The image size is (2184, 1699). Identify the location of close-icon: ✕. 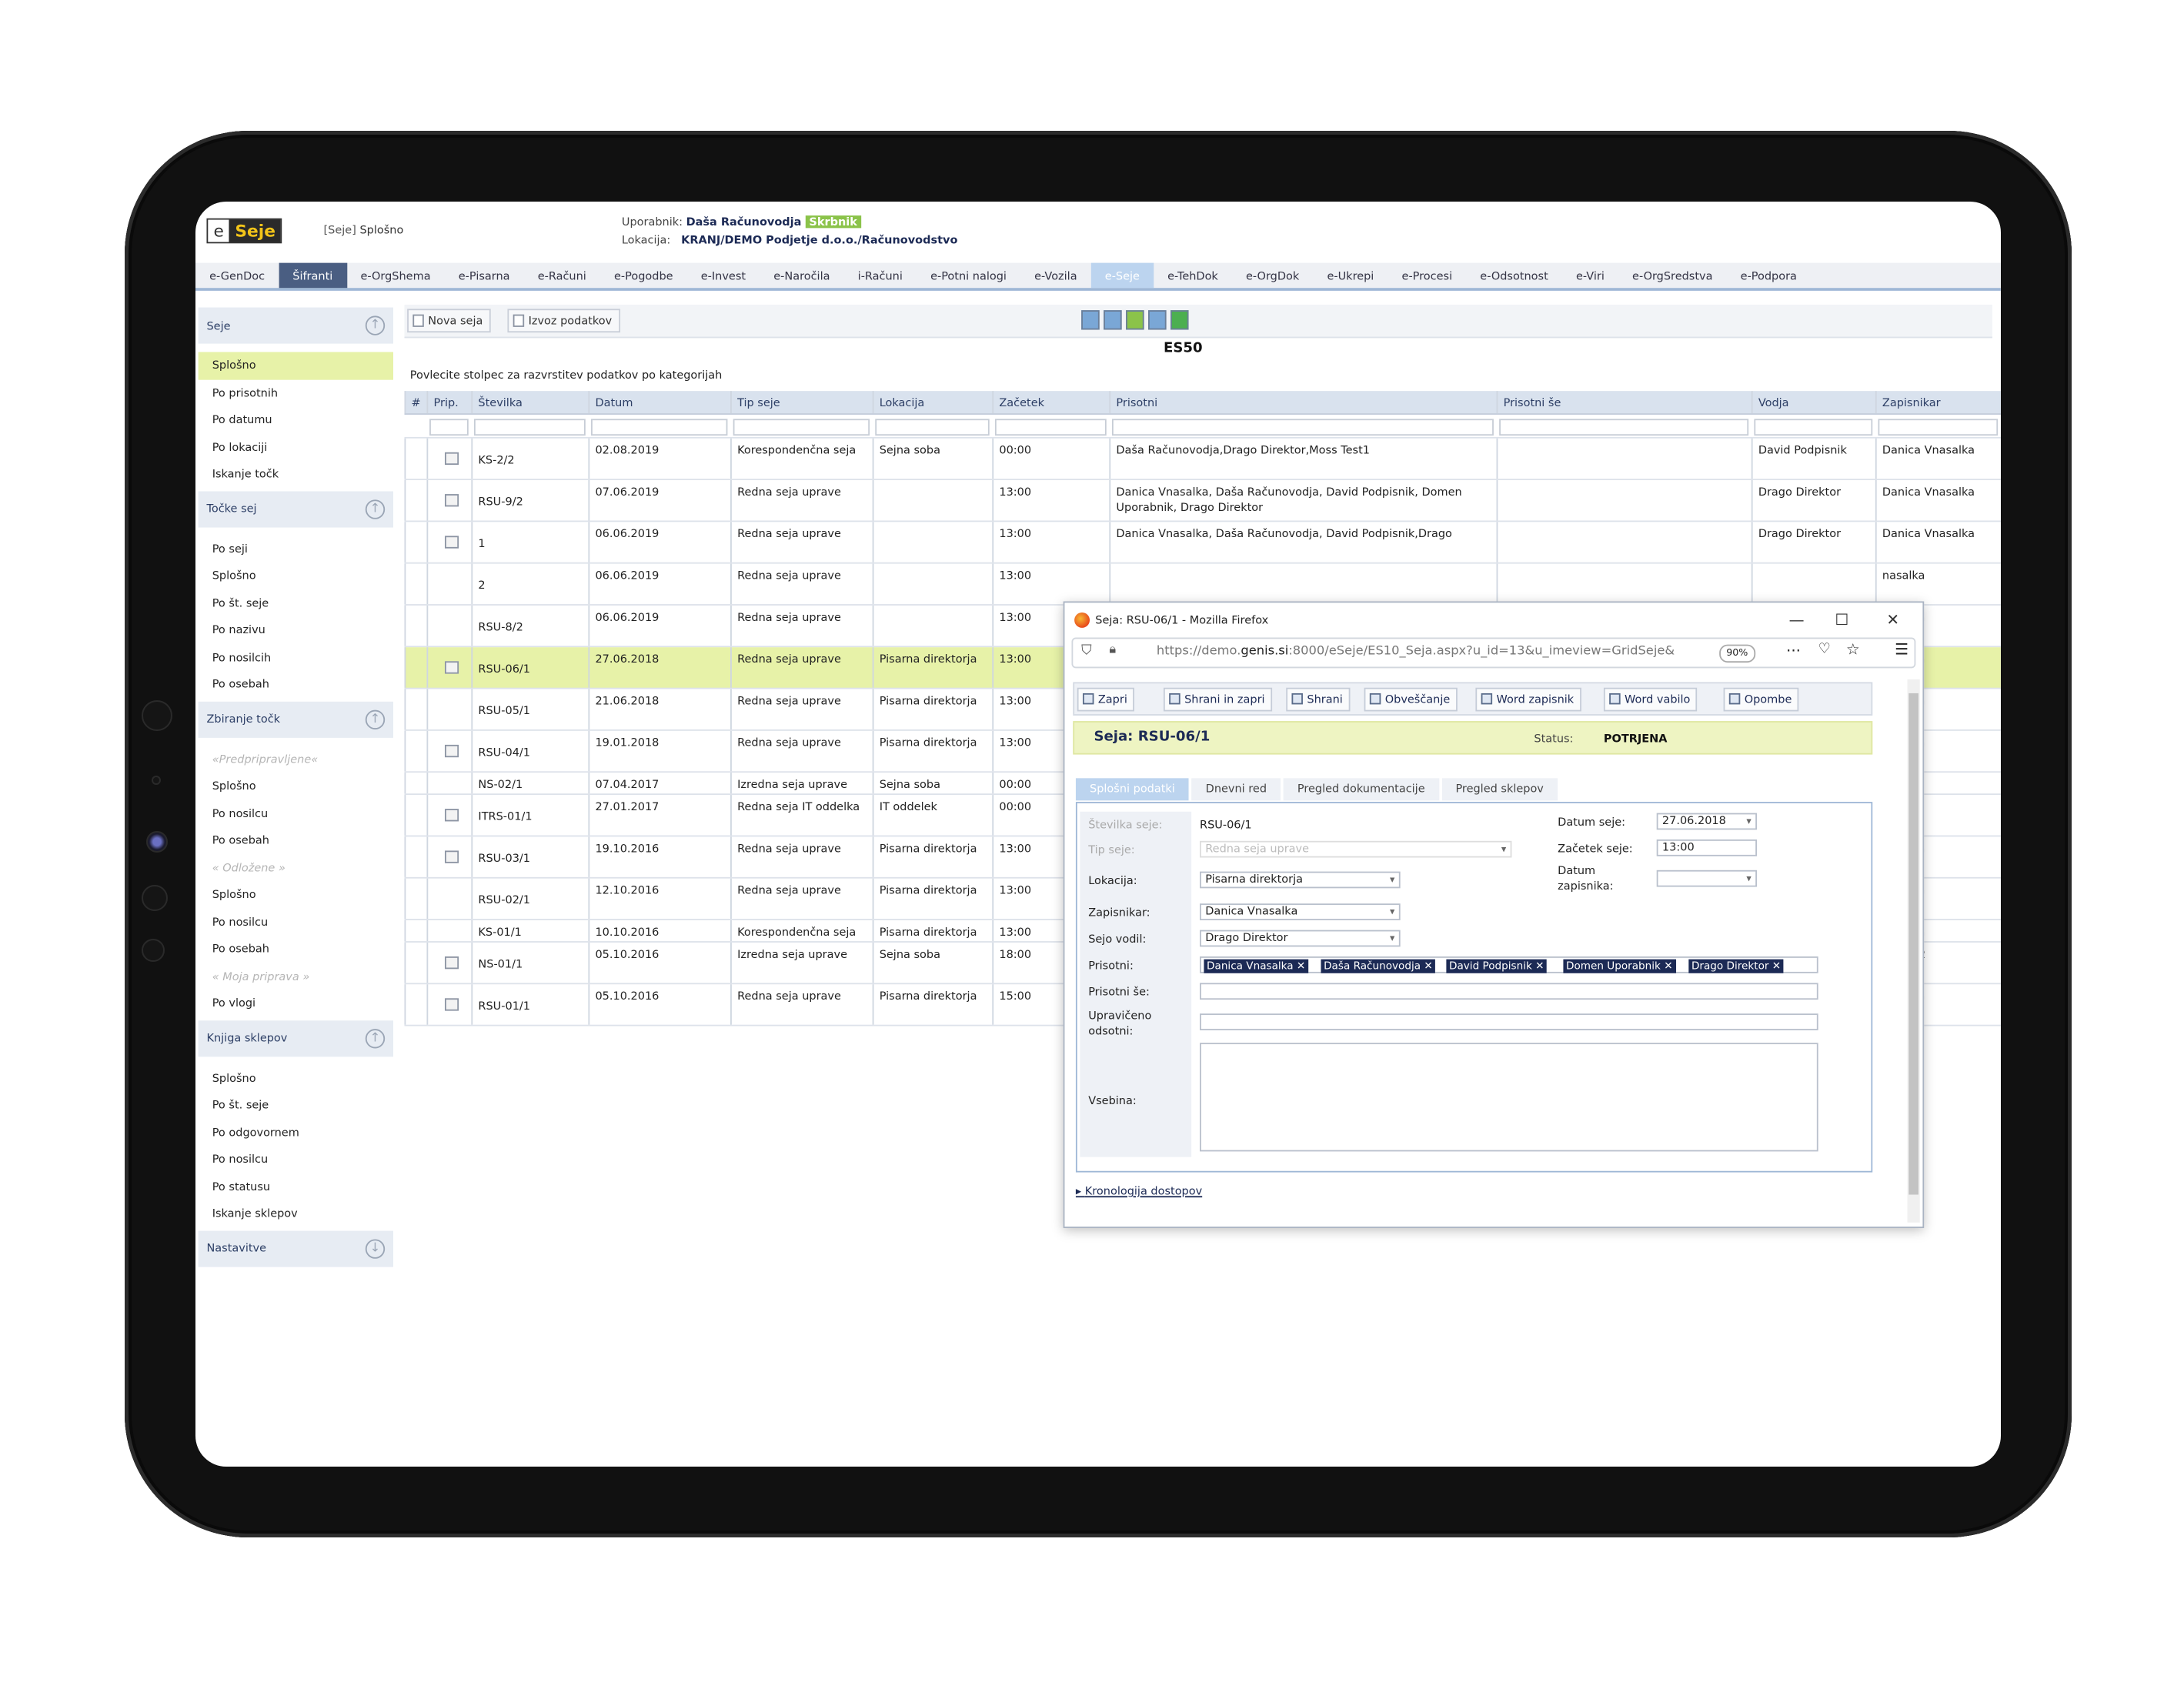
(1893, 619).